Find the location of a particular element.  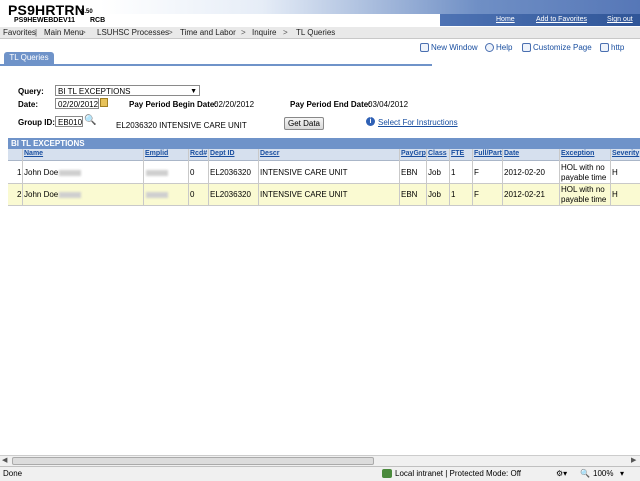

app-title: PS9HRTRN is located at coordinates (47, 10).